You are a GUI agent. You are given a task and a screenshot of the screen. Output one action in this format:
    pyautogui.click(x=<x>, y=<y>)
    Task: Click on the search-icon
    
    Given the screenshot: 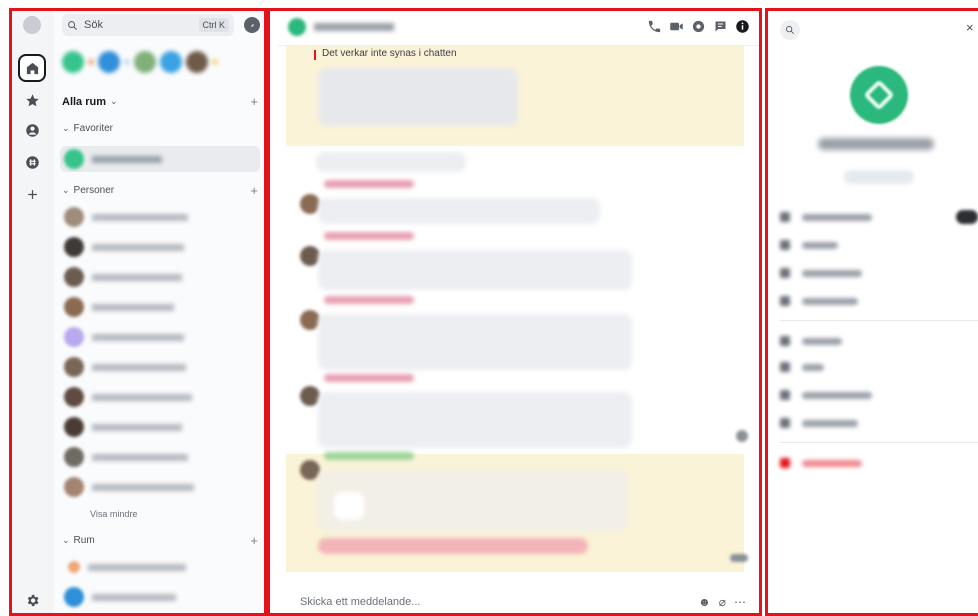 What is the action you would take?
    pyautogui.click(x=790, y=30)
    